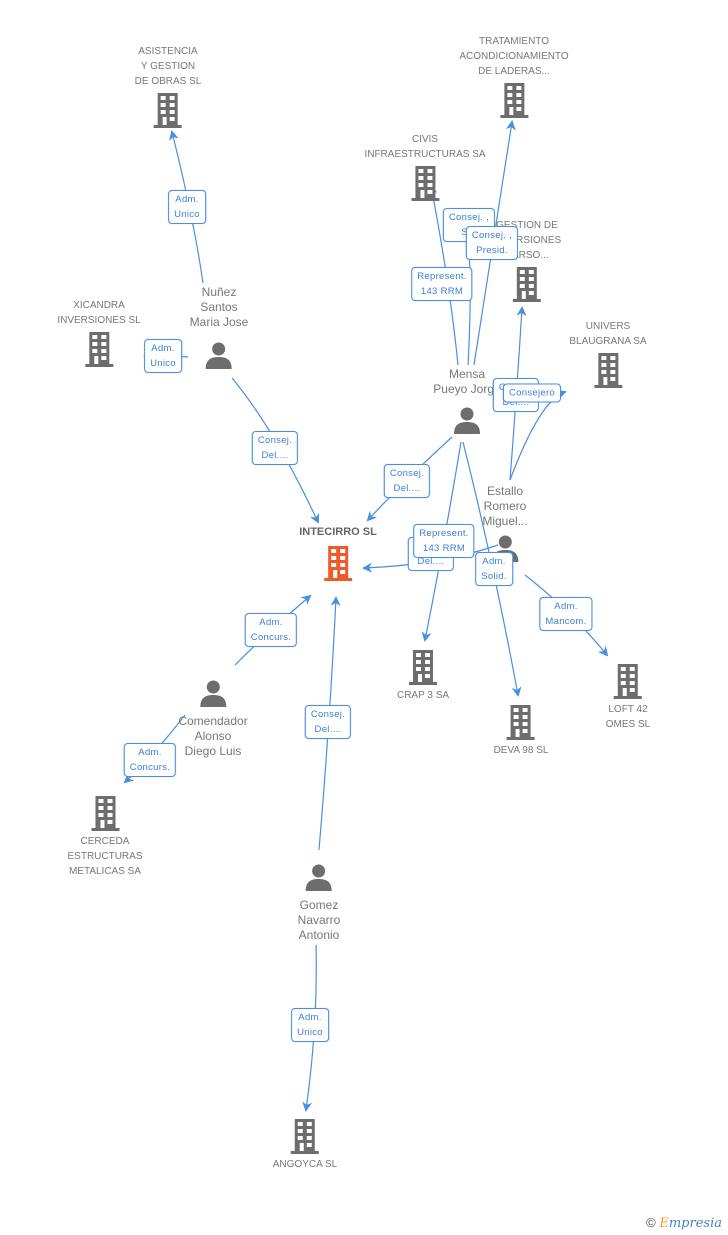  What do you see at coordinates (105, 856) in the screenshot?
I see `company-label: CERCEDA ESTRUCTURAS METALICAS SA` at bounding box center [105, 856].